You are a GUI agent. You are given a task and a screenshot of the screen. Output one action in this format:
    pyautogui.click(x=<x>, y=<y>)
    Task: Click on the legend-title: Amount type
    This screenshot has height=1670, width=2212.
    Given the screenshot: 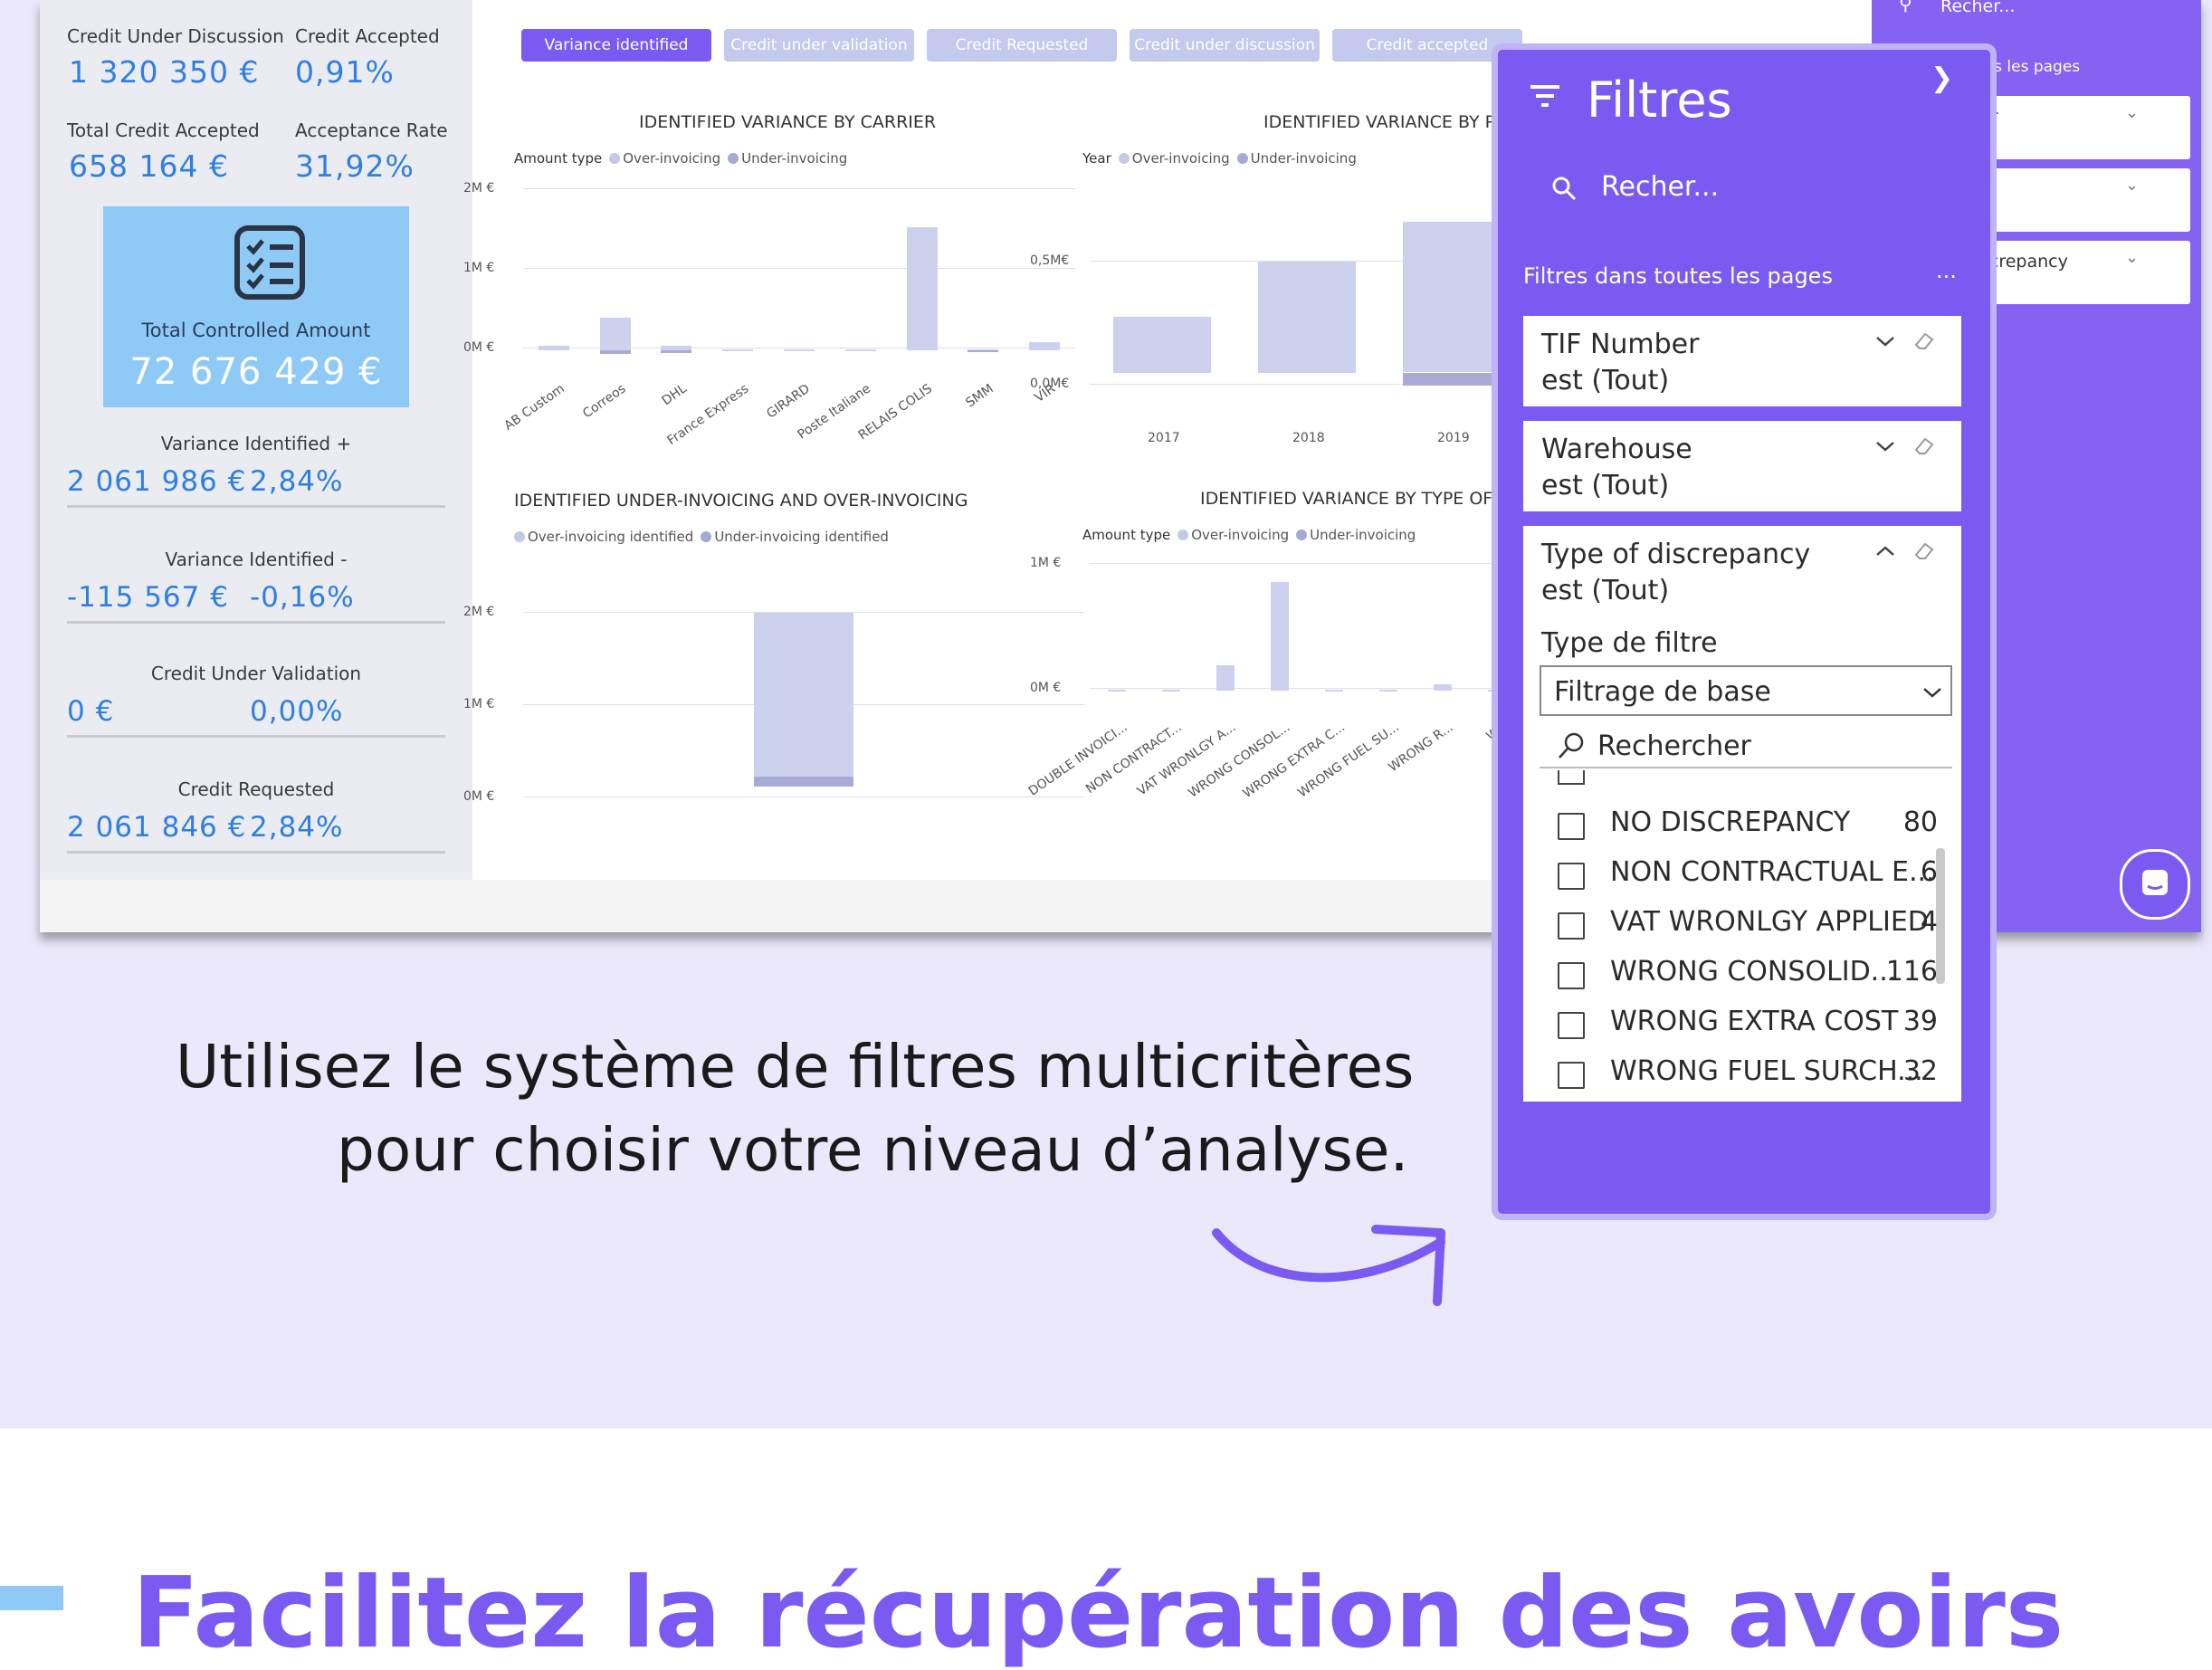 What is the action you would take?
    pyautogui.click(x=1126, y=535)
    